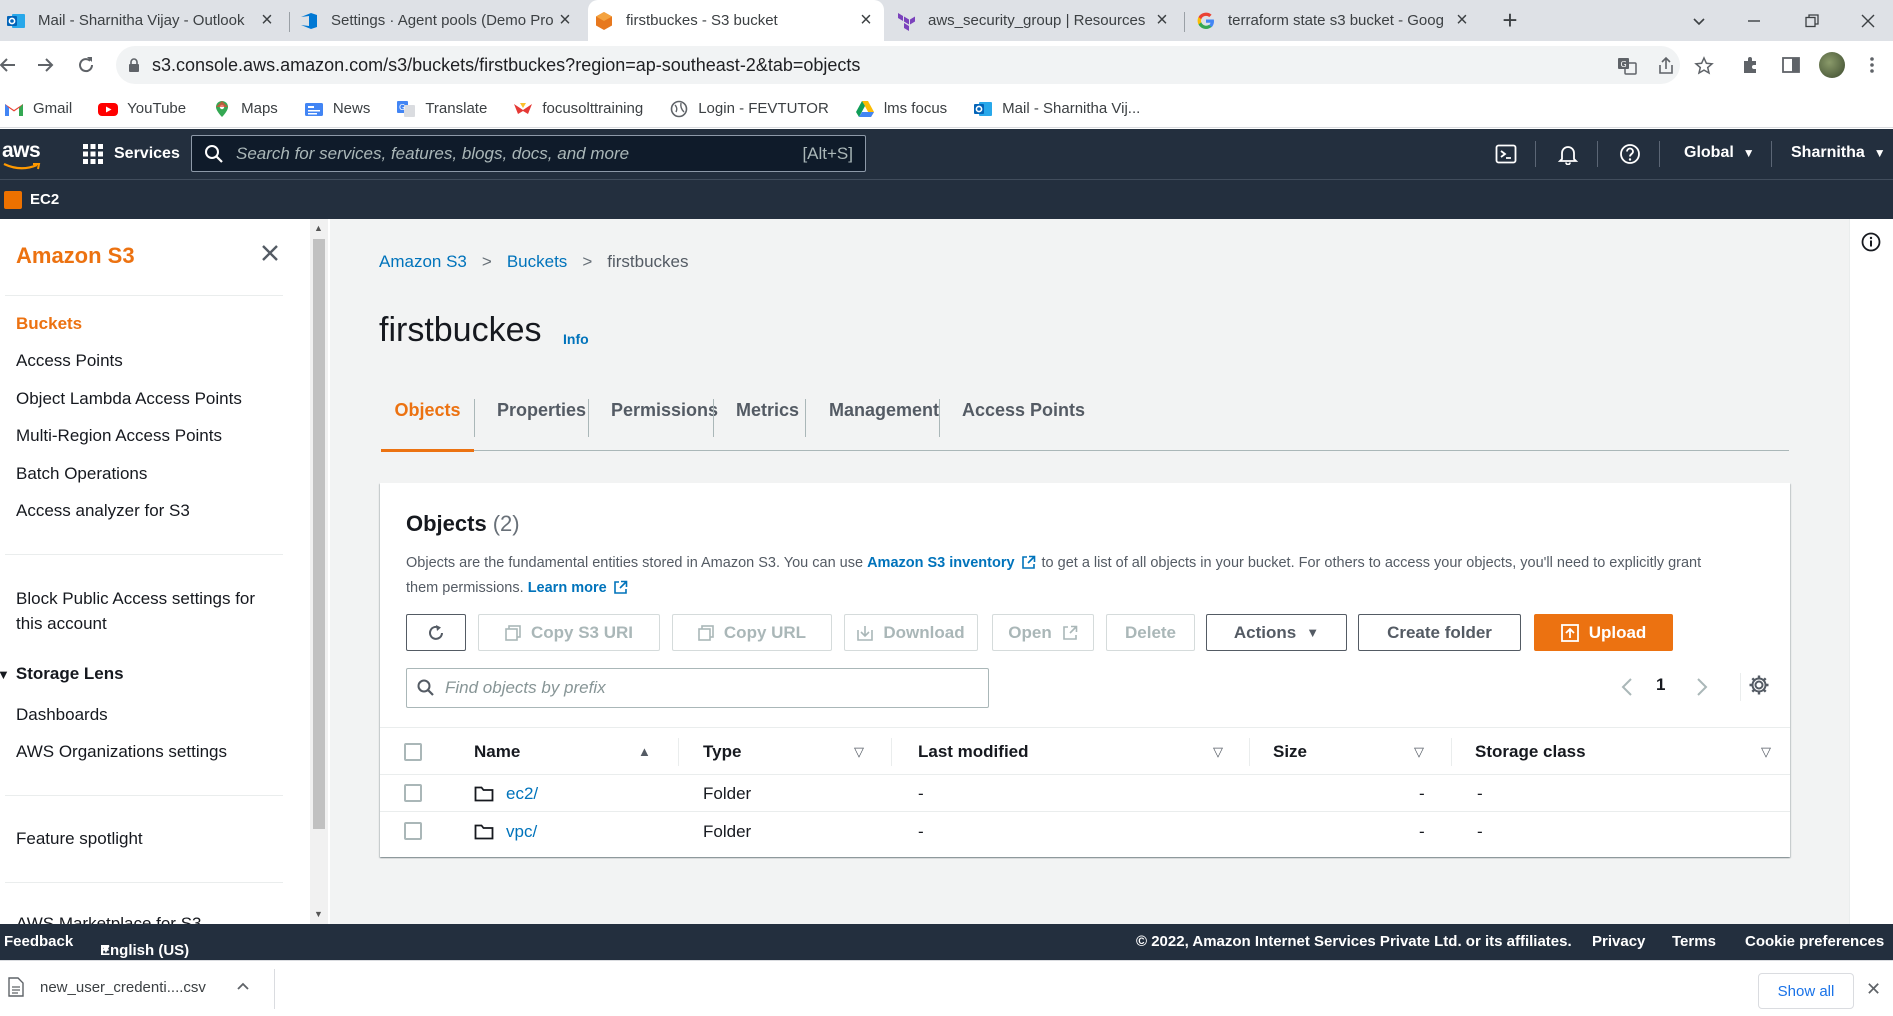  What do you see at coordinates (1699, 21) in the screenshot?
I see `tab-search-icon` at bounding box center [1699, 21].